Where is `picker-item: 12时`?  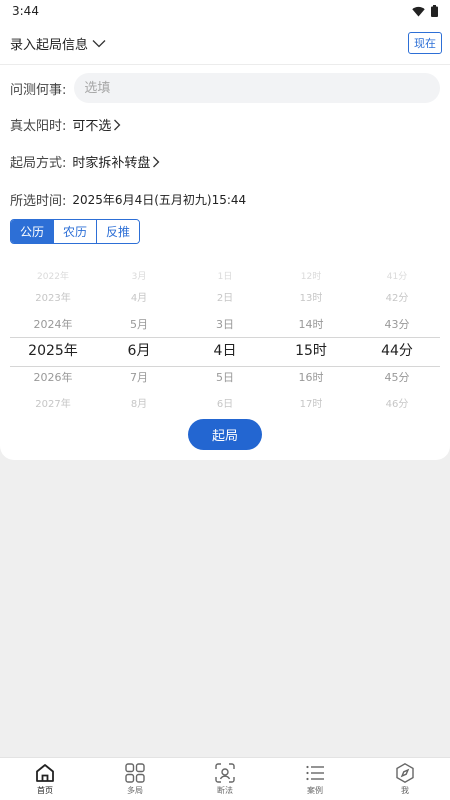
picker-item: 12时 is located at coordinates (311, 277).